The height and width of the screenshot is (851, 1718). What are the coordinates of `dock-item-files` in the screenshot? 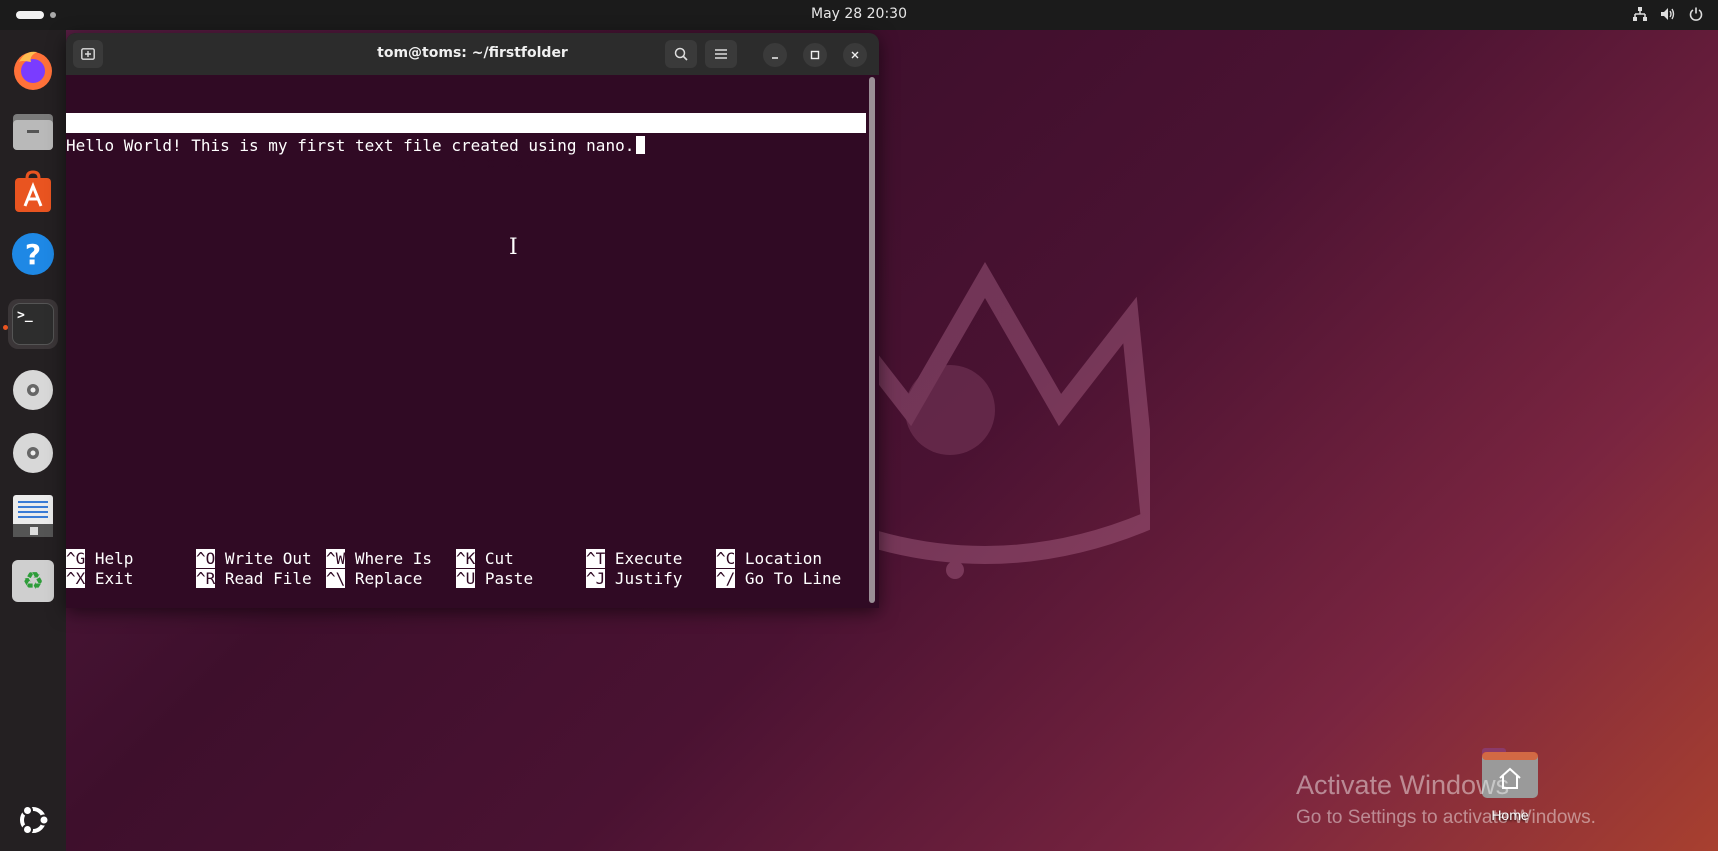 It's located at (33, 131).